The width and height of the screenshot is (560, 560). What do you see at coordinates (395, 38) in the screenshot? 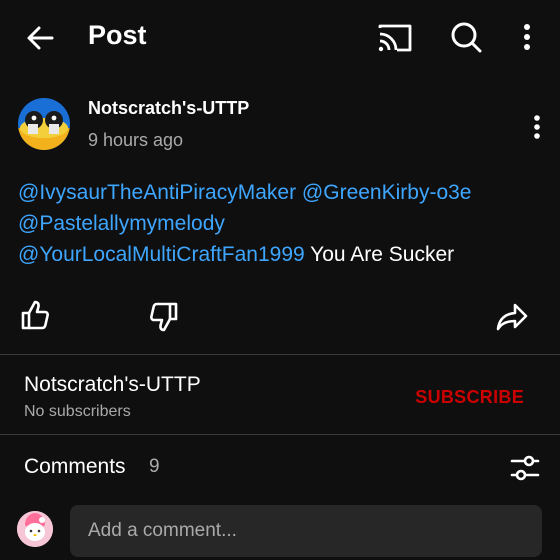
I see `cast-icon` at bounding box center [395, 38].